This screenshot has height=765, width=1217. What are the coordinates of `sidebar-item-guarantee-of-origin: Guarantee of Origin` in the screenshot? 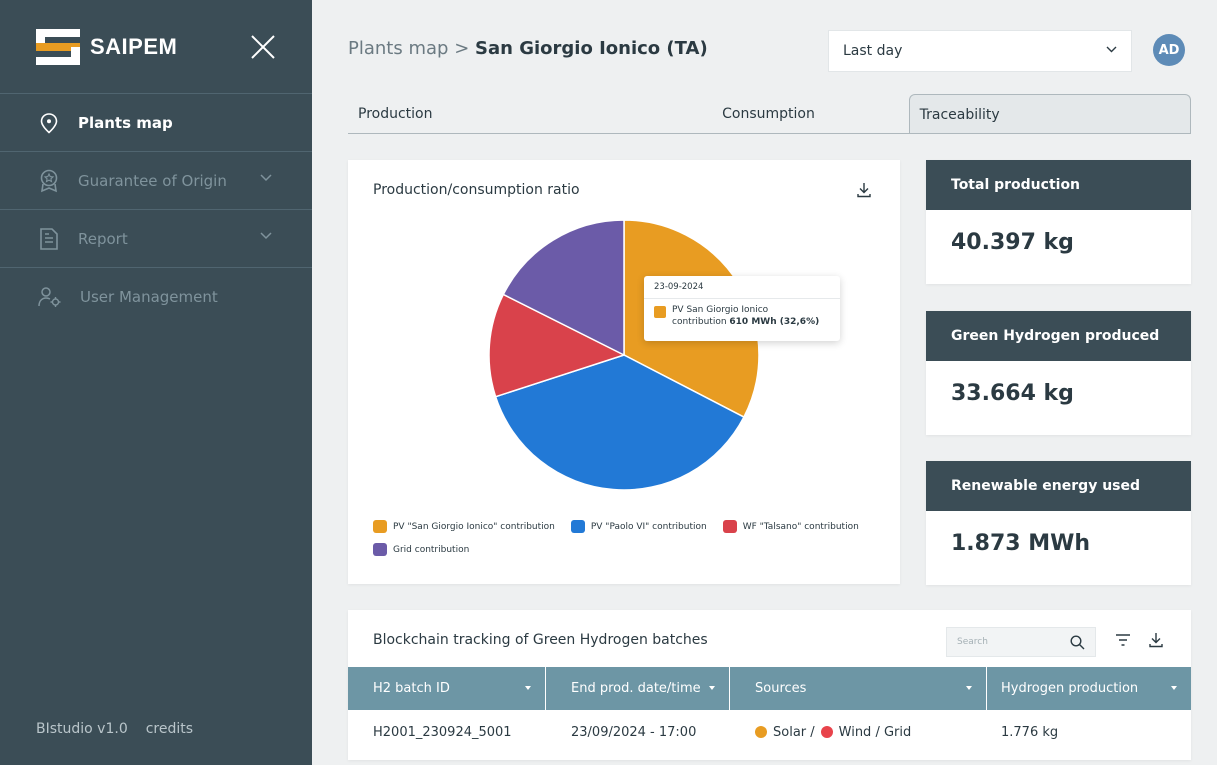 It's located at (156, 181).